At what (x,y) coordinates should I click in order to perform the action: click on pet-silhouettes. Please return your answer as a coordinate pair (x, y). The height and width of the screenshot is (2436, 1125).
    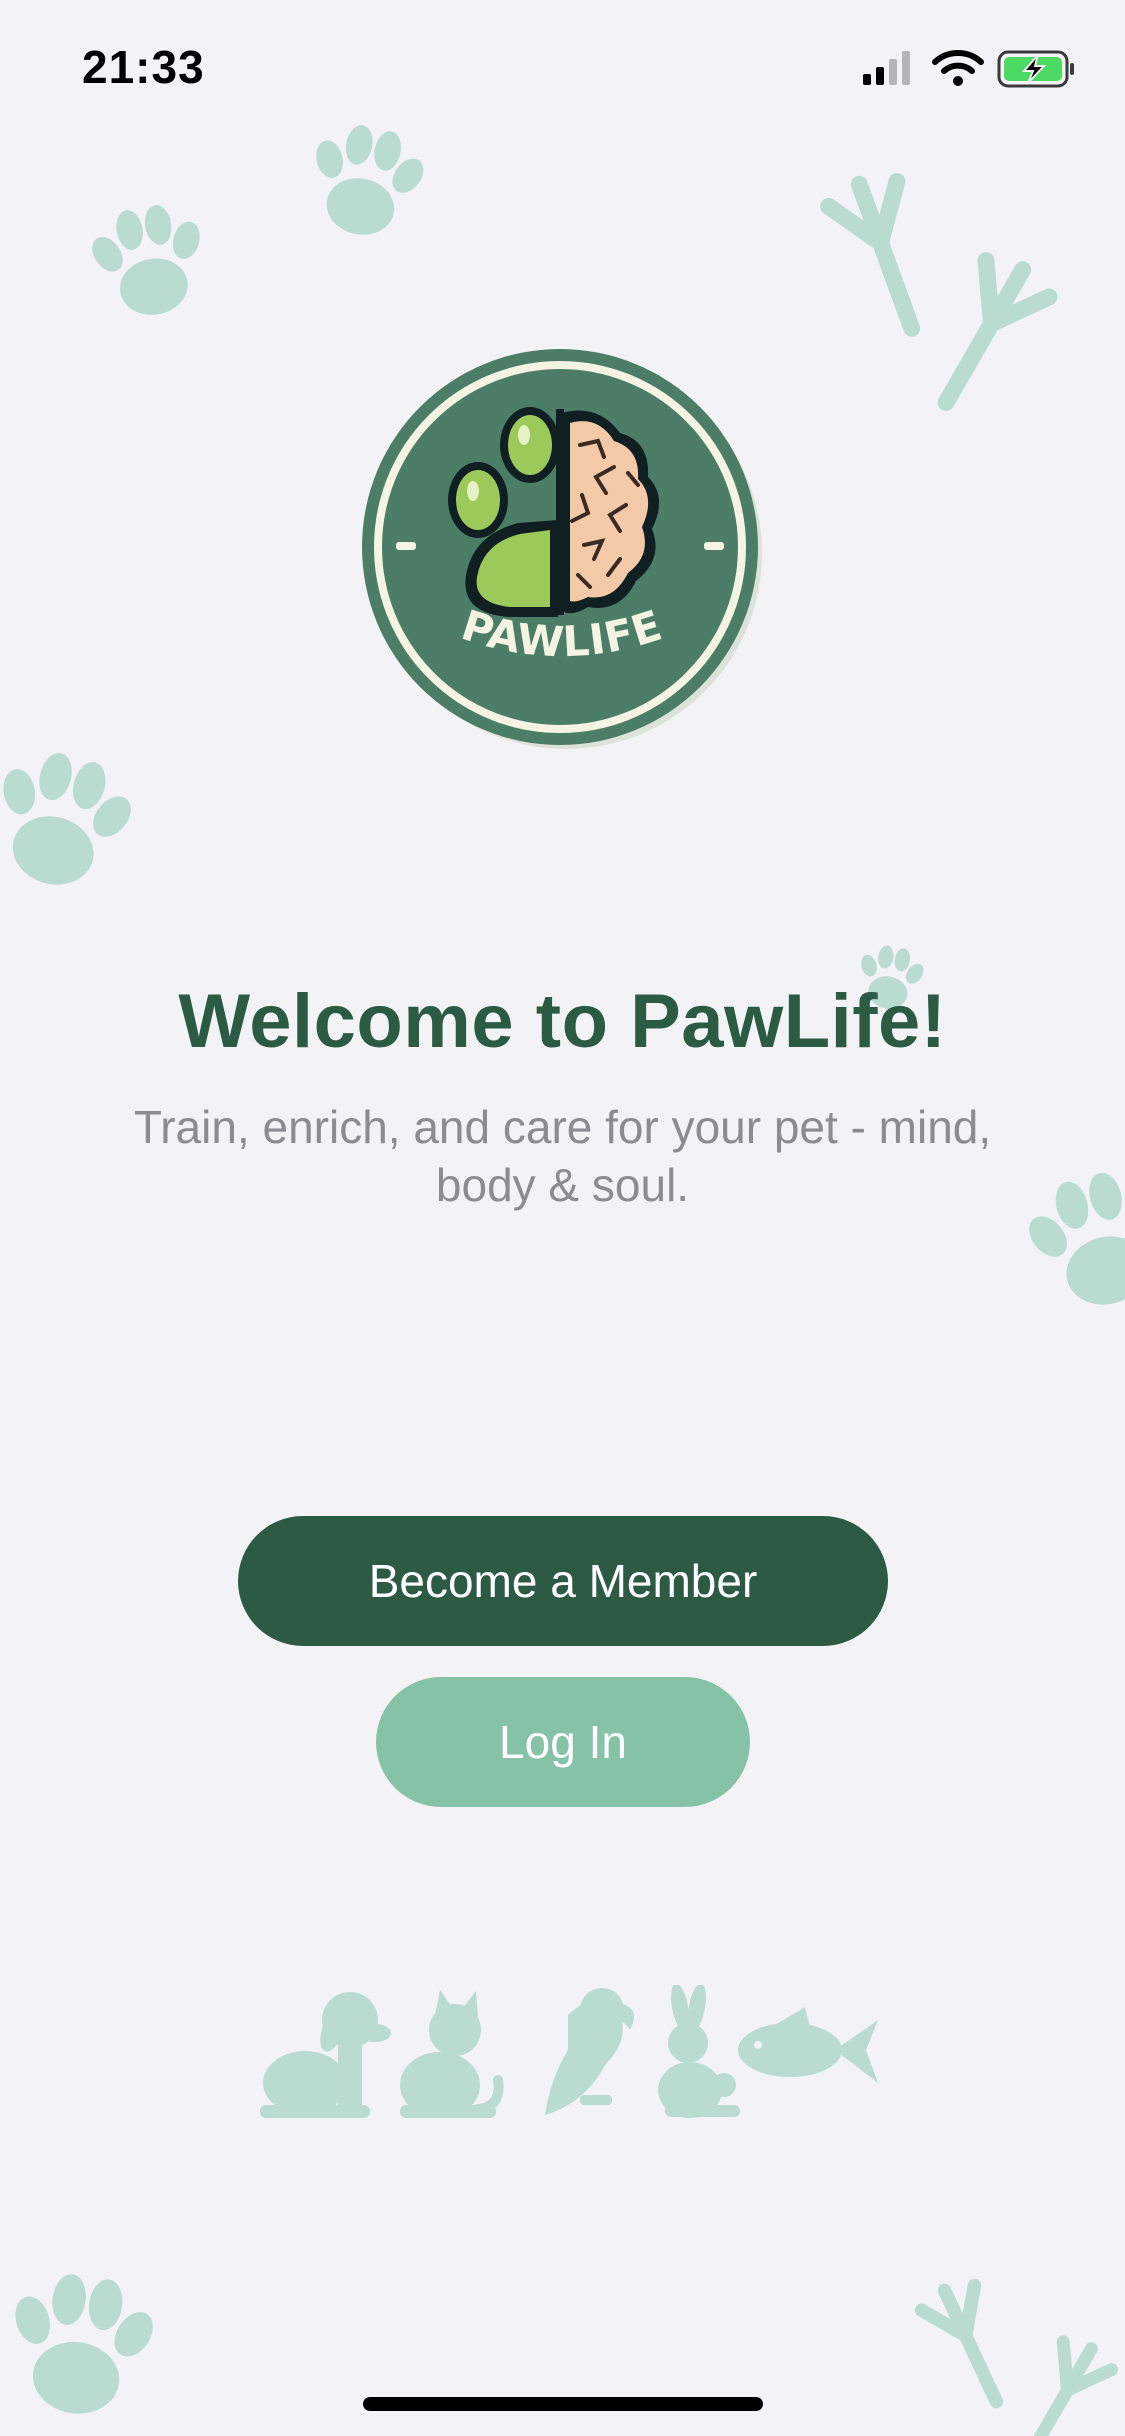
    Looking at the image, I should click on (565, 2051).